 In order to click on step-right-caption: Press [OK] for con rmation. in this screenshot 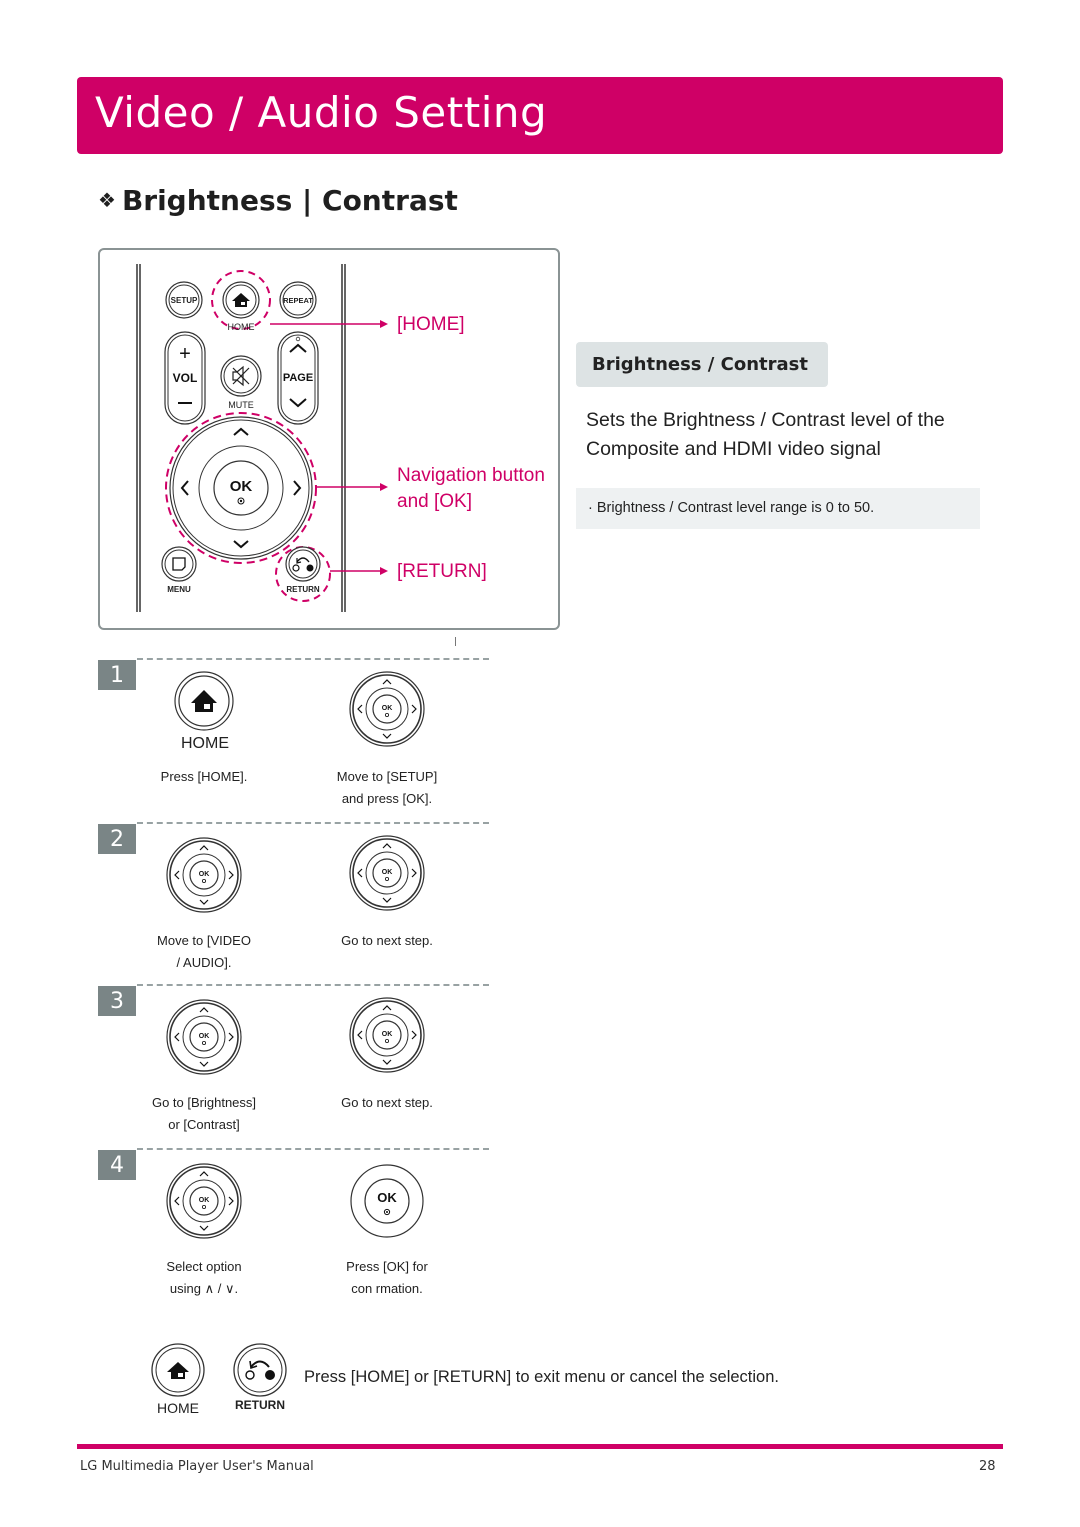, I will do `click(387, 1278)`.